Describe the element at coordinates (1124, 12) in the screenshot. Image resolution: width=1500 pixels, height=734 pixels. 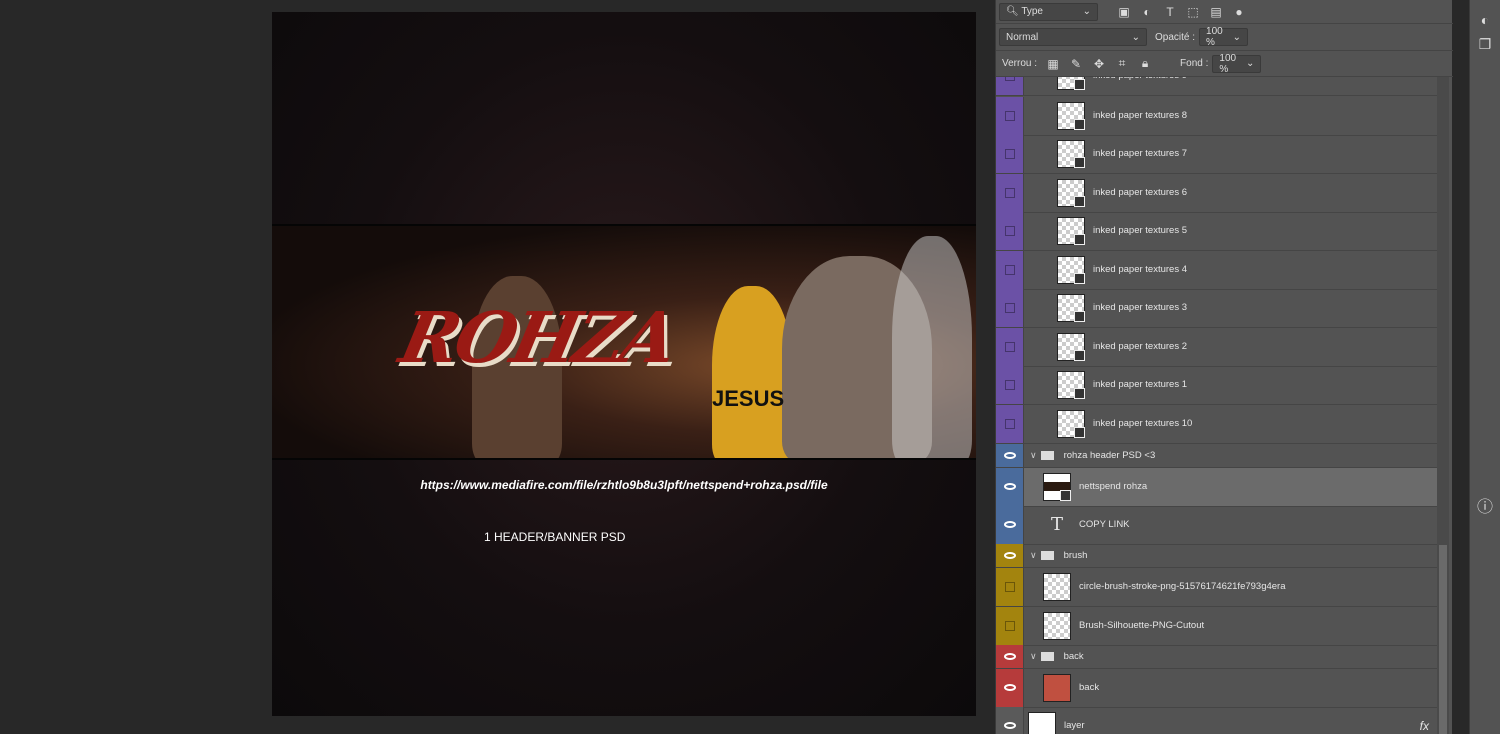
I see `image-filter-icon: ▣` at that location.